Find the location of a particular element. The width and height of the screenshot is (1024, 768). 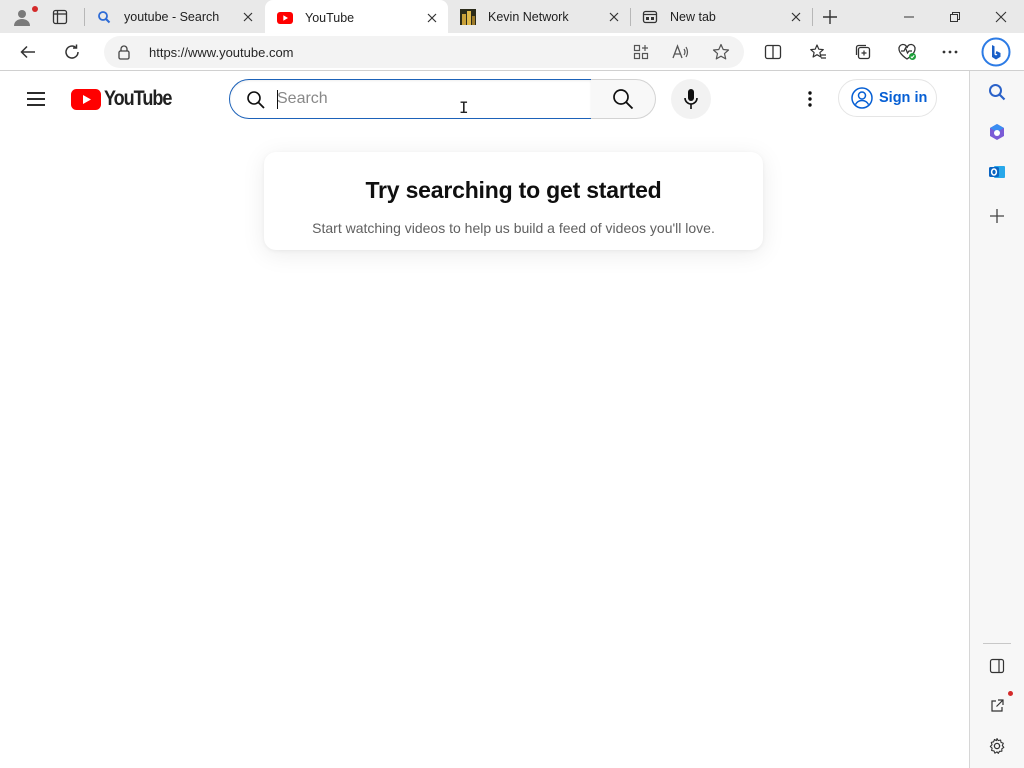

search-submit-button is located at coordinates (623, 99).